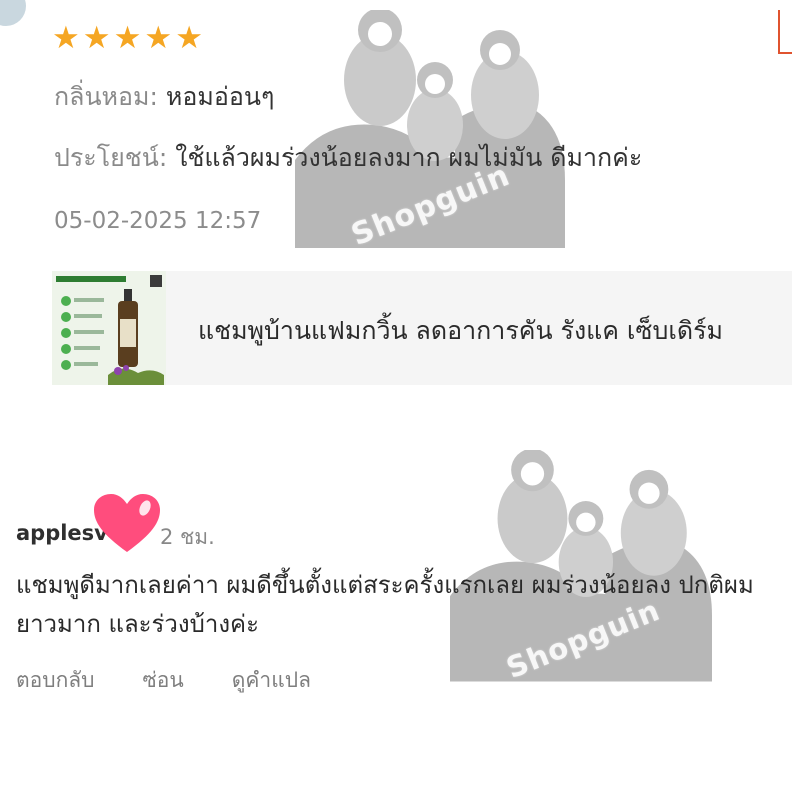 This screenshot has height=800, width=800. Describe the element at coordinates (271, 680) in the screenshot. I see `translate-button: ดูคำแปล` at that location.